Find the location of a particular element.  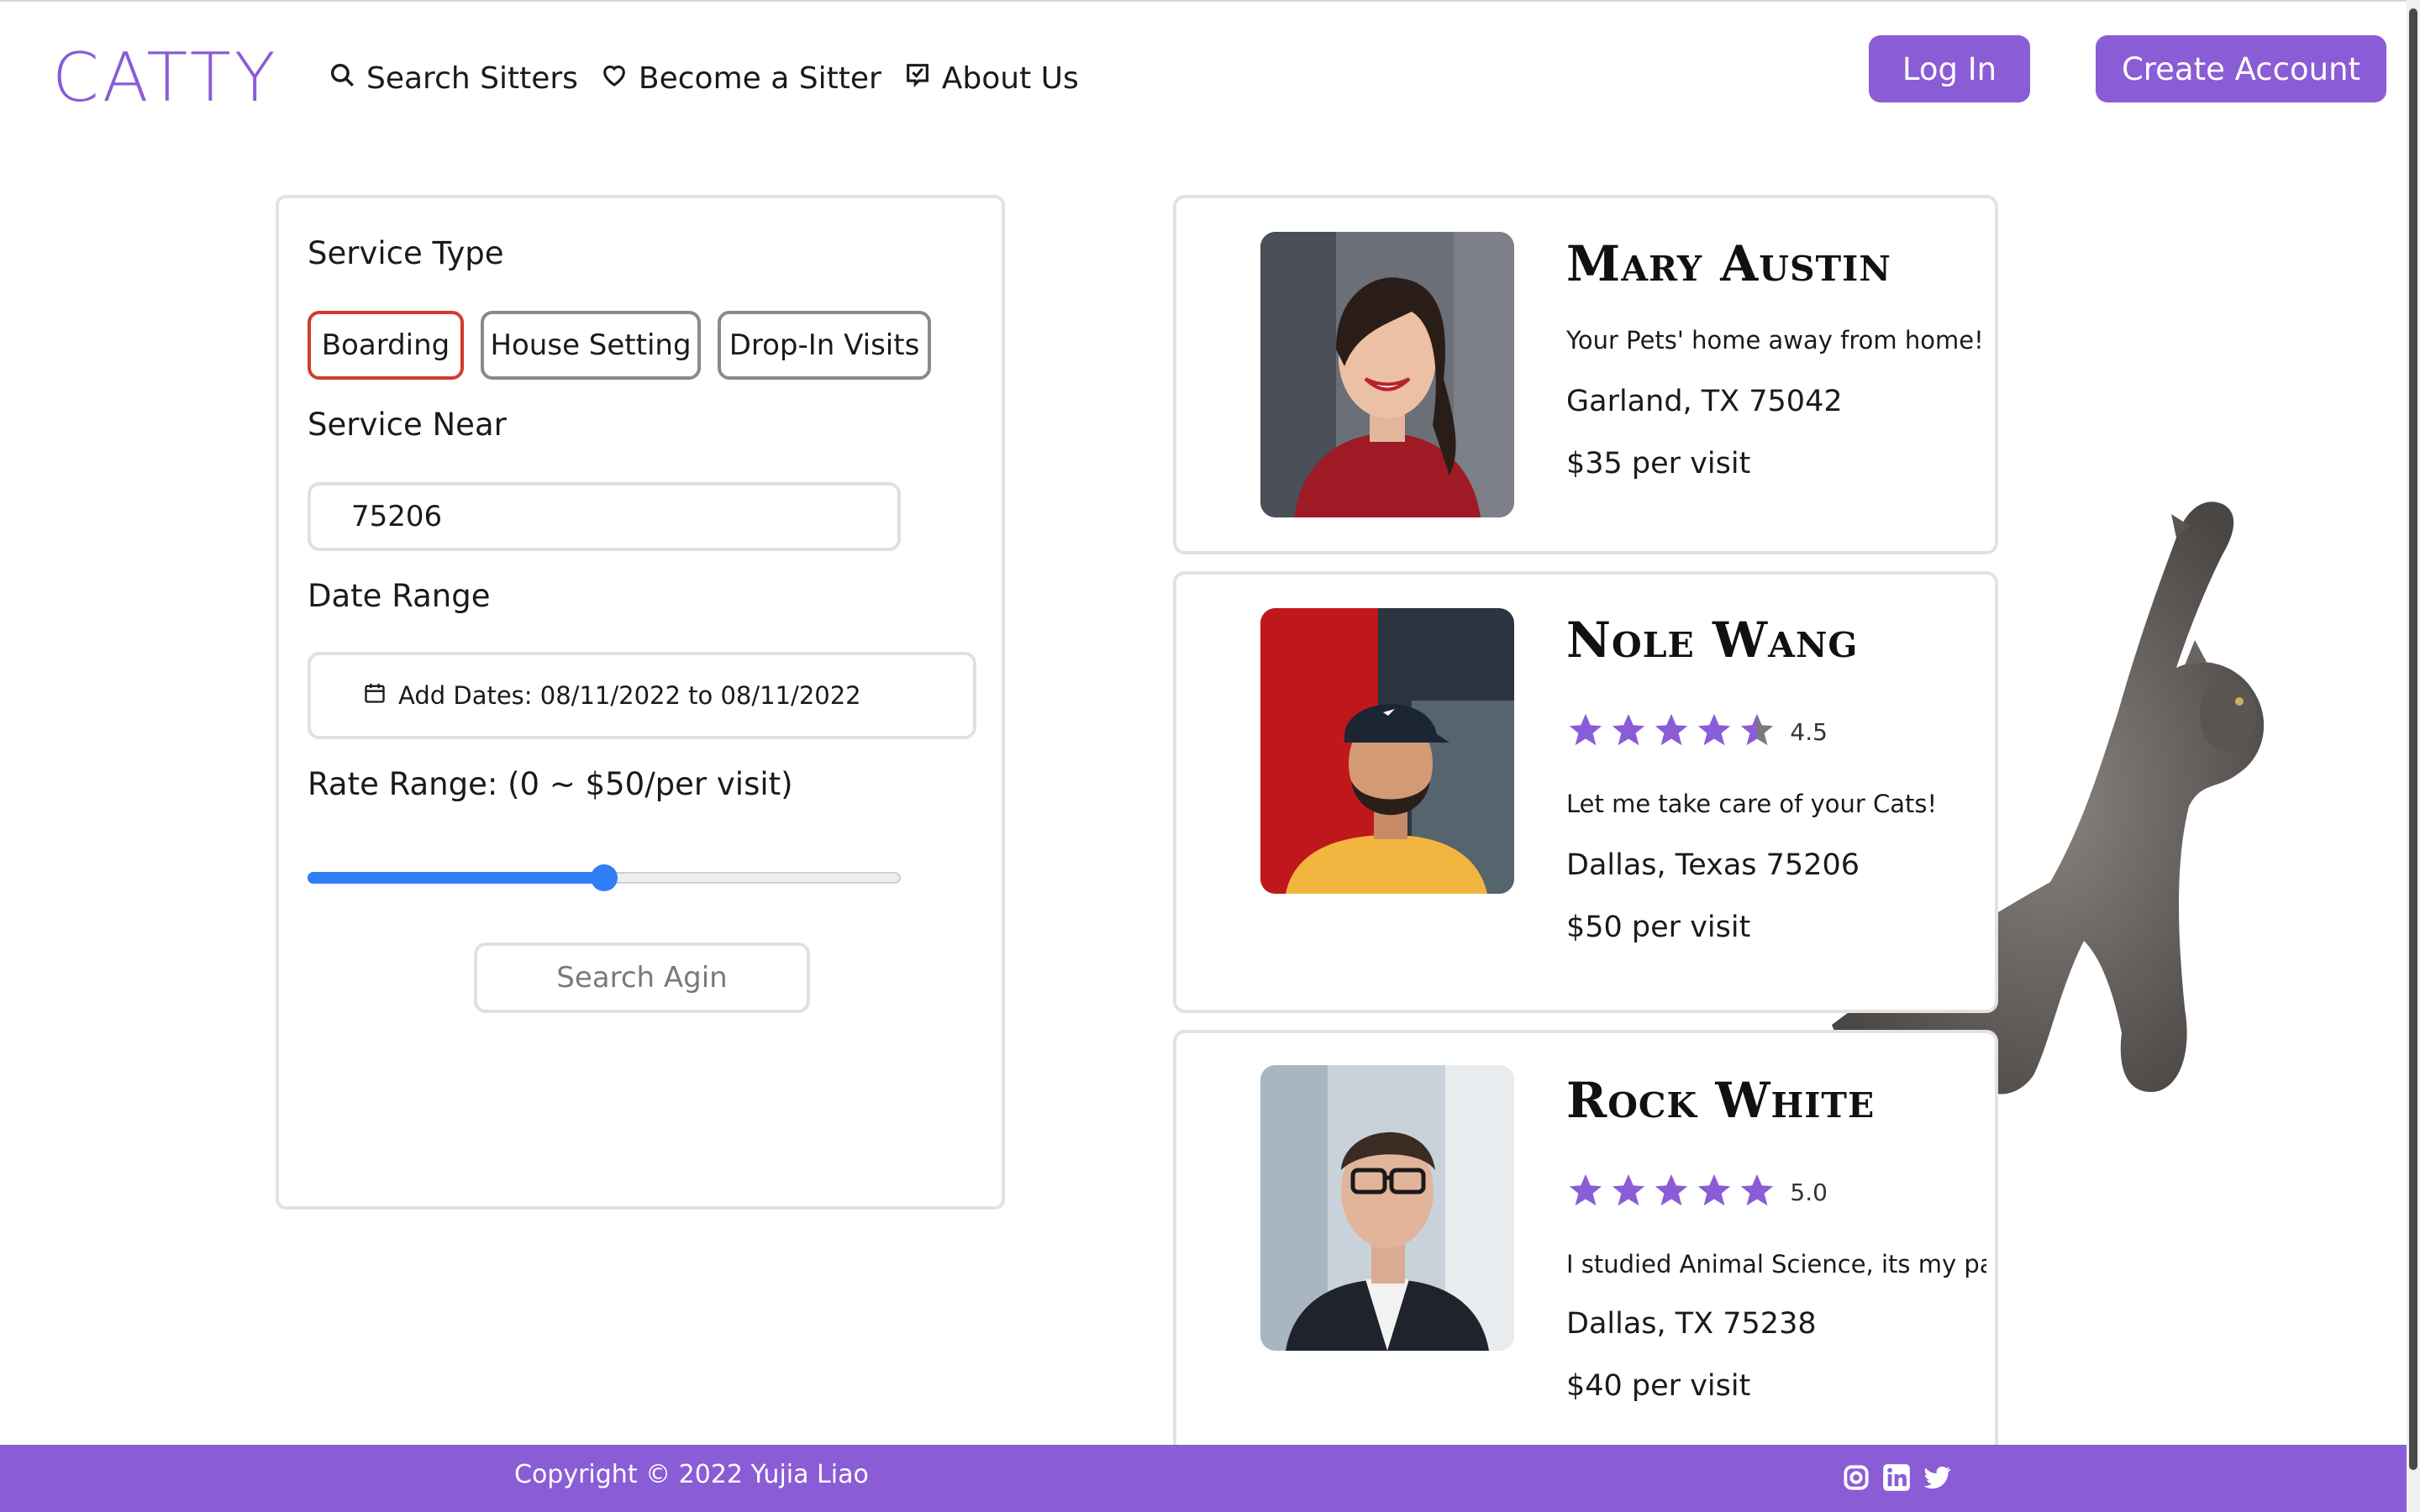

nav-about-us: About Us is located at coordinates (991, 78).